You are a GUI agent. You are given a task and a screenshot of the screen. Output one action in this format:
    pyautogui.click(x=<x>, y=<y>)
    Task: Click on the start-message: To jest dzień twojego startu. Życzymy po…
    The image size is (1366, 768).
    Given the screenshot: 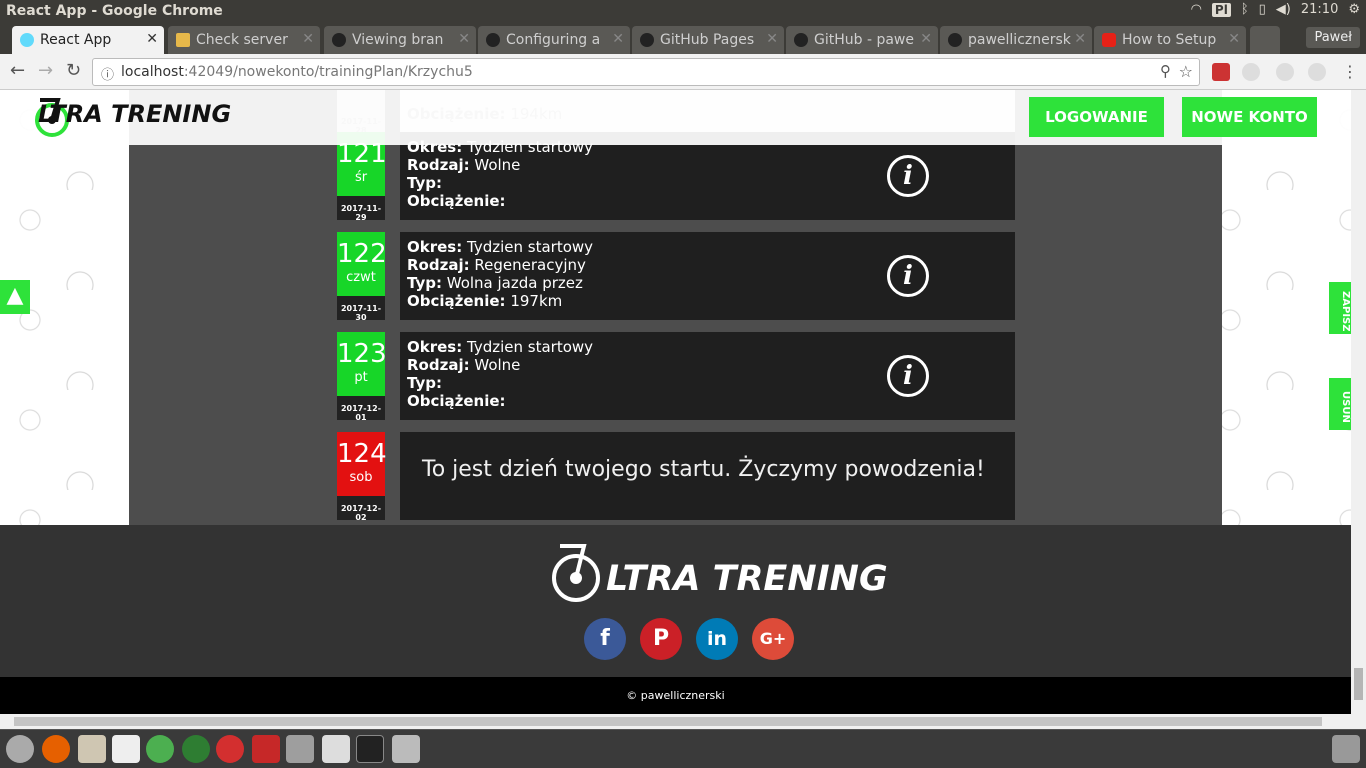 What is the action you would take?
    pyautogui.click(x=703, y=469)
    